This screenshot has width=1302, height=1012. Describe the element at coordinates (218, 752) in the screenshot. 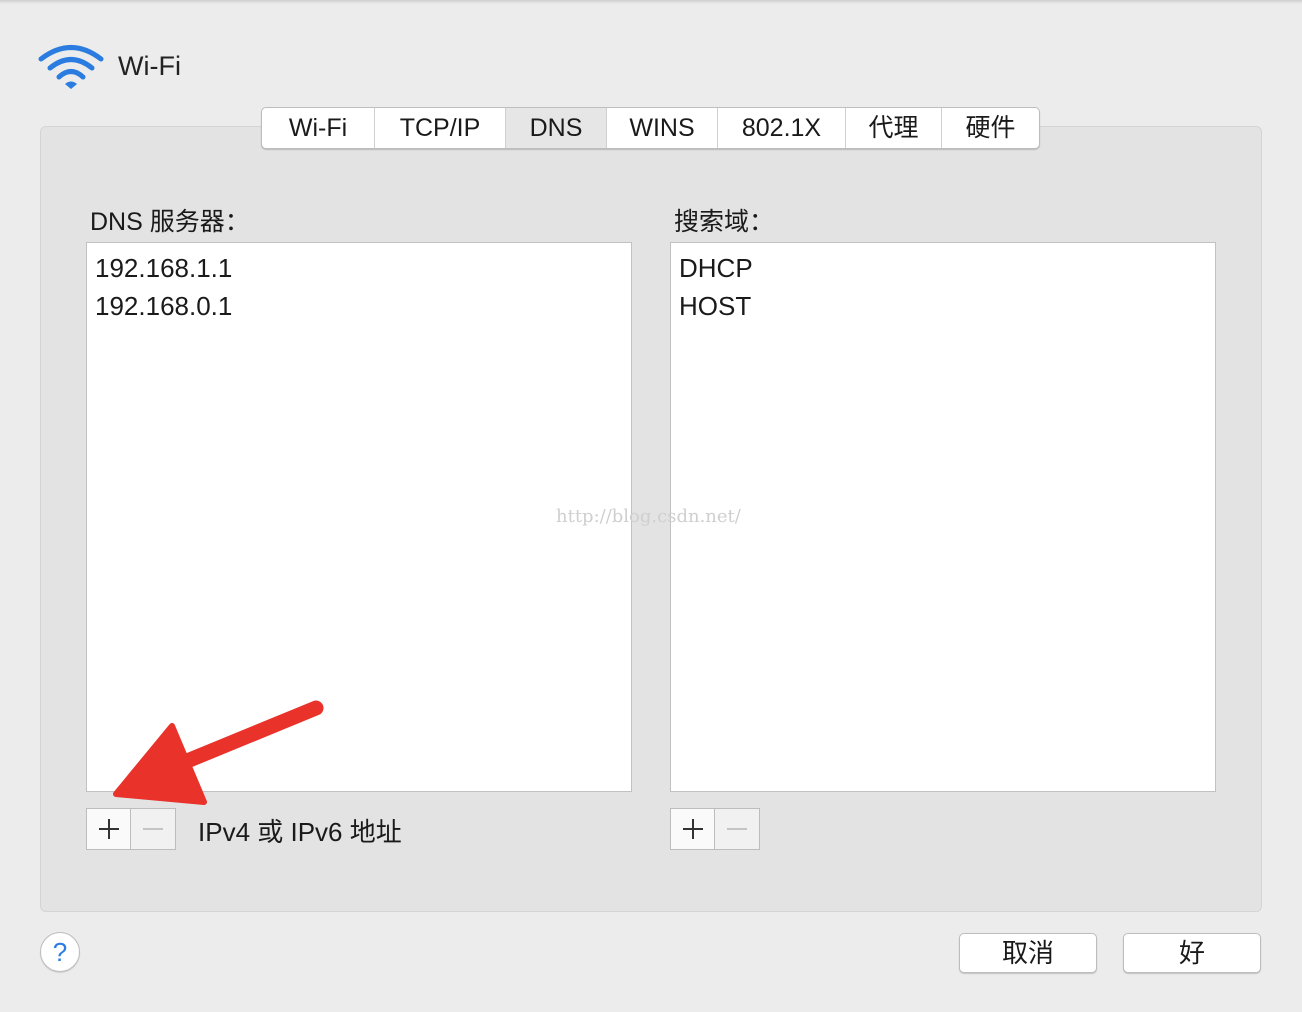

I see `arrow-icon` at that location.